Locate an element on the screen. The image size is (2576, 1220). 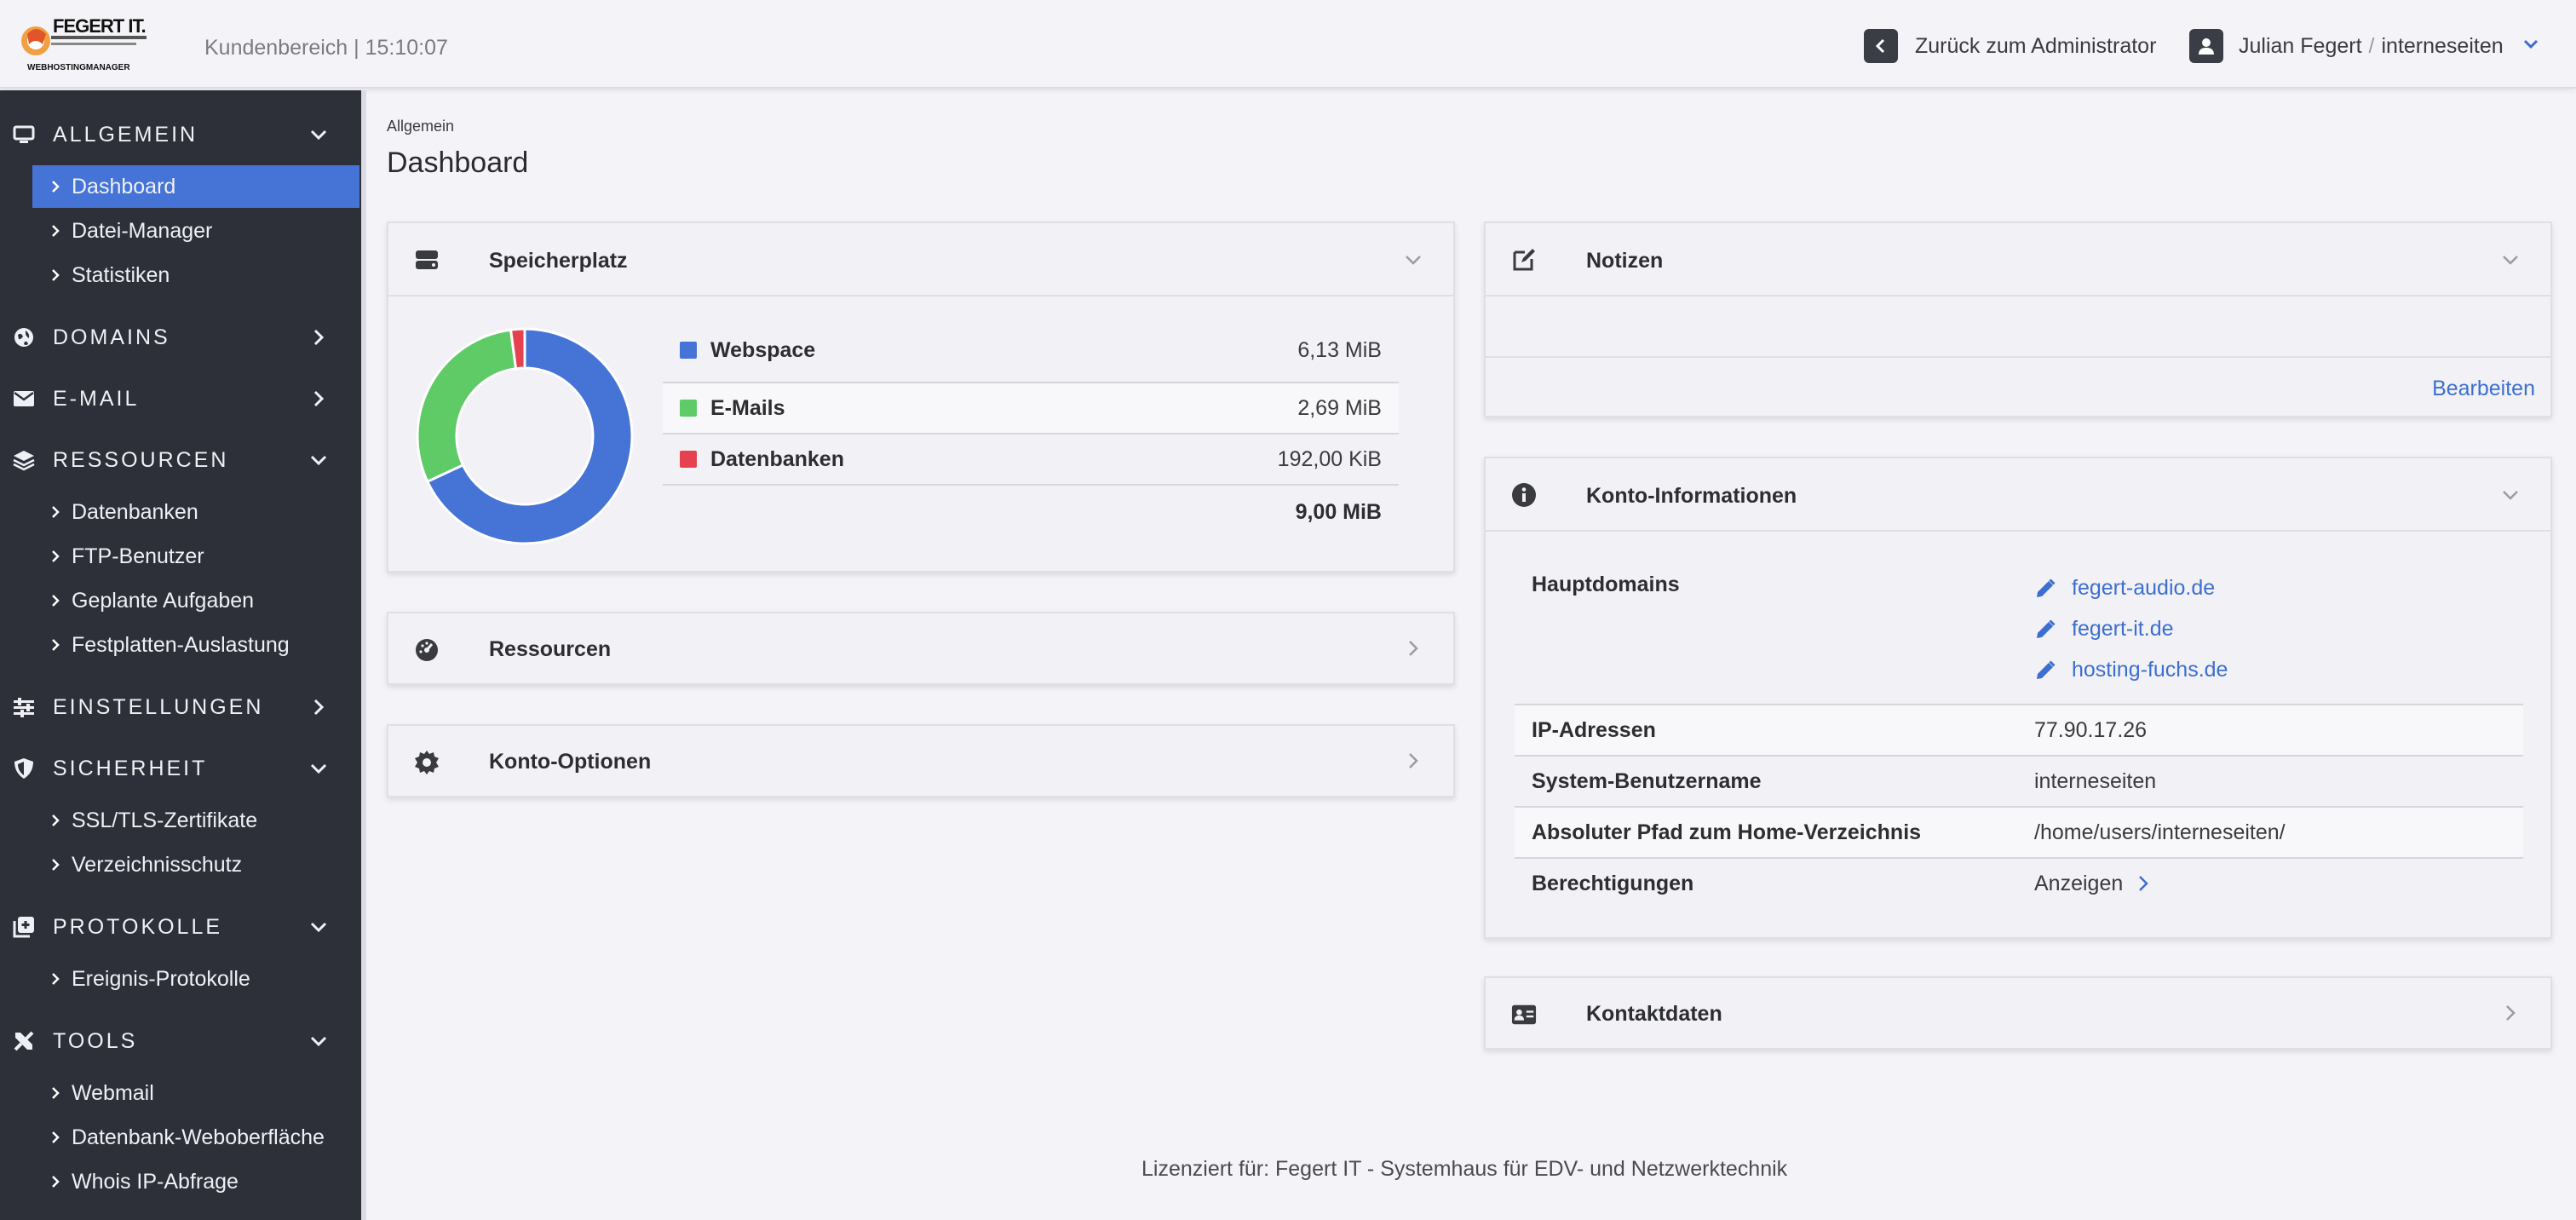
user-menu: Julian Fegert / interneseiten is located at coordinates (2364, 46).